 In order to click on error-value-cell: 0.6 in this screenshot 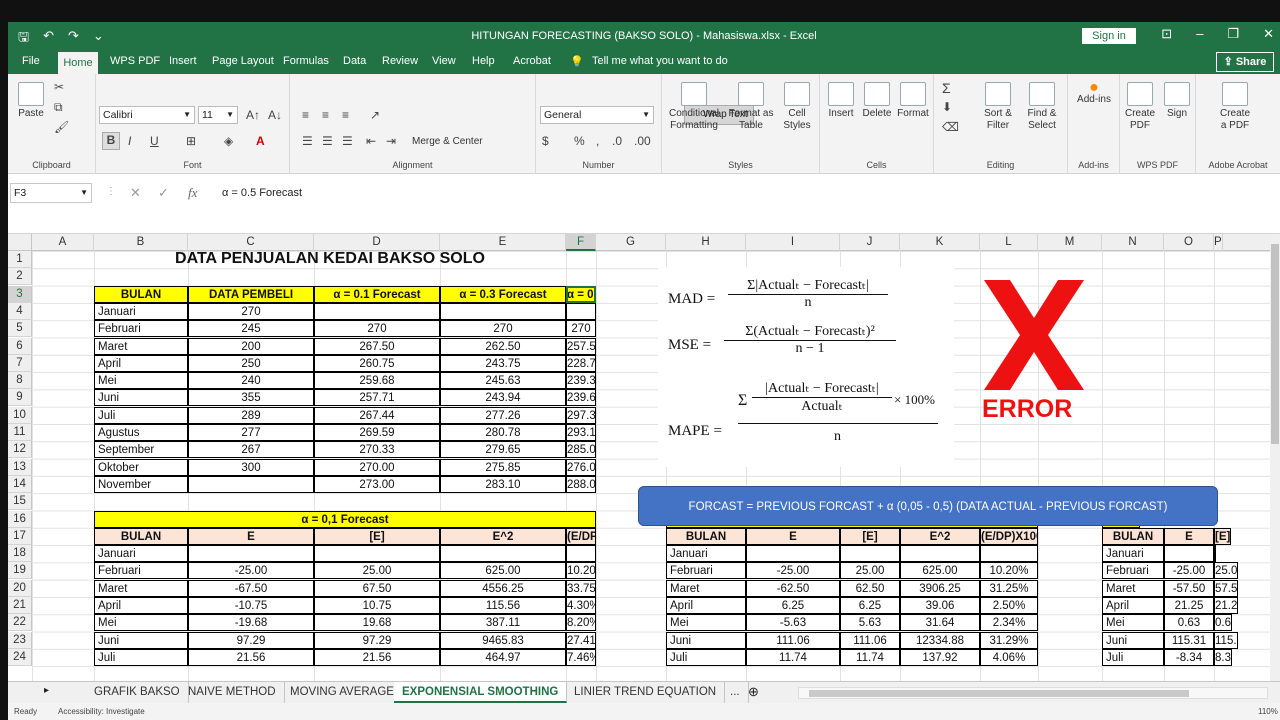, I will do `click(1223, 623)`.